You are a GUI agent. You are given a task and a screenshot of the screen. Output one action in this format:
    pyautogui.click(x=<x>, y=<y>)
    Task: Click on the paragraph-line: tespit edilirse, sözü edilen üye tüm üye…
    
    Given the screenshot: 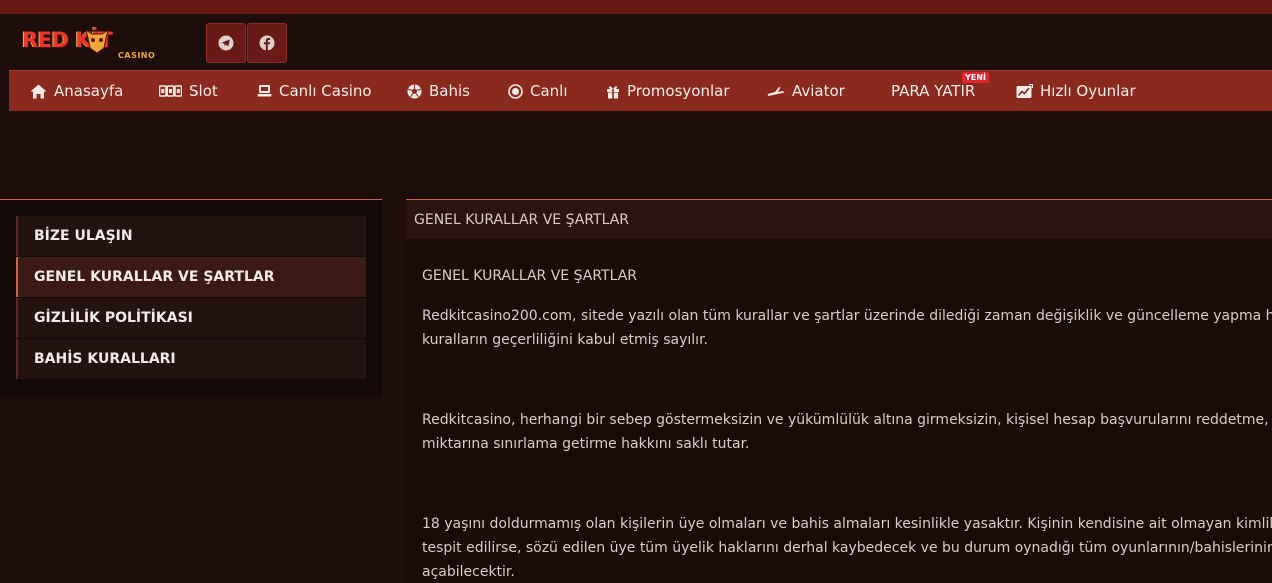 What is the action you would take?
    pyautogui.click(x=847, y=548)
    